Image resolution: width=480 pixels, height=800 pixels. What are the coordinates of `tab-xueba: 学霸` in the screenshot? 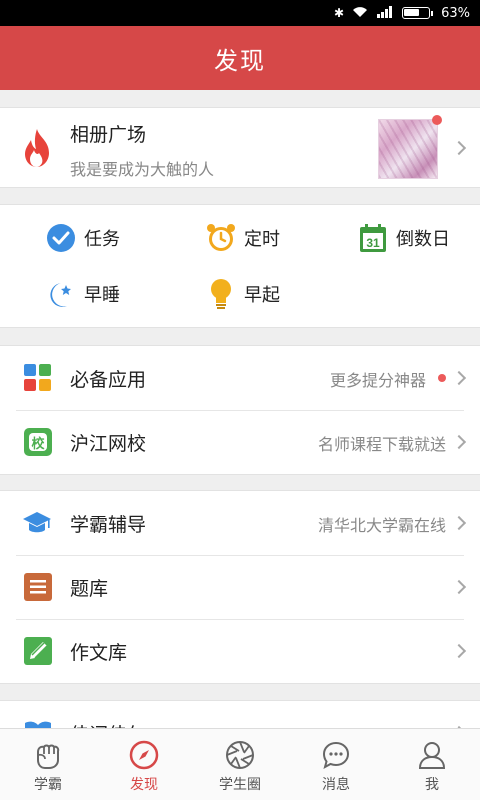 It's located at (48, 764).